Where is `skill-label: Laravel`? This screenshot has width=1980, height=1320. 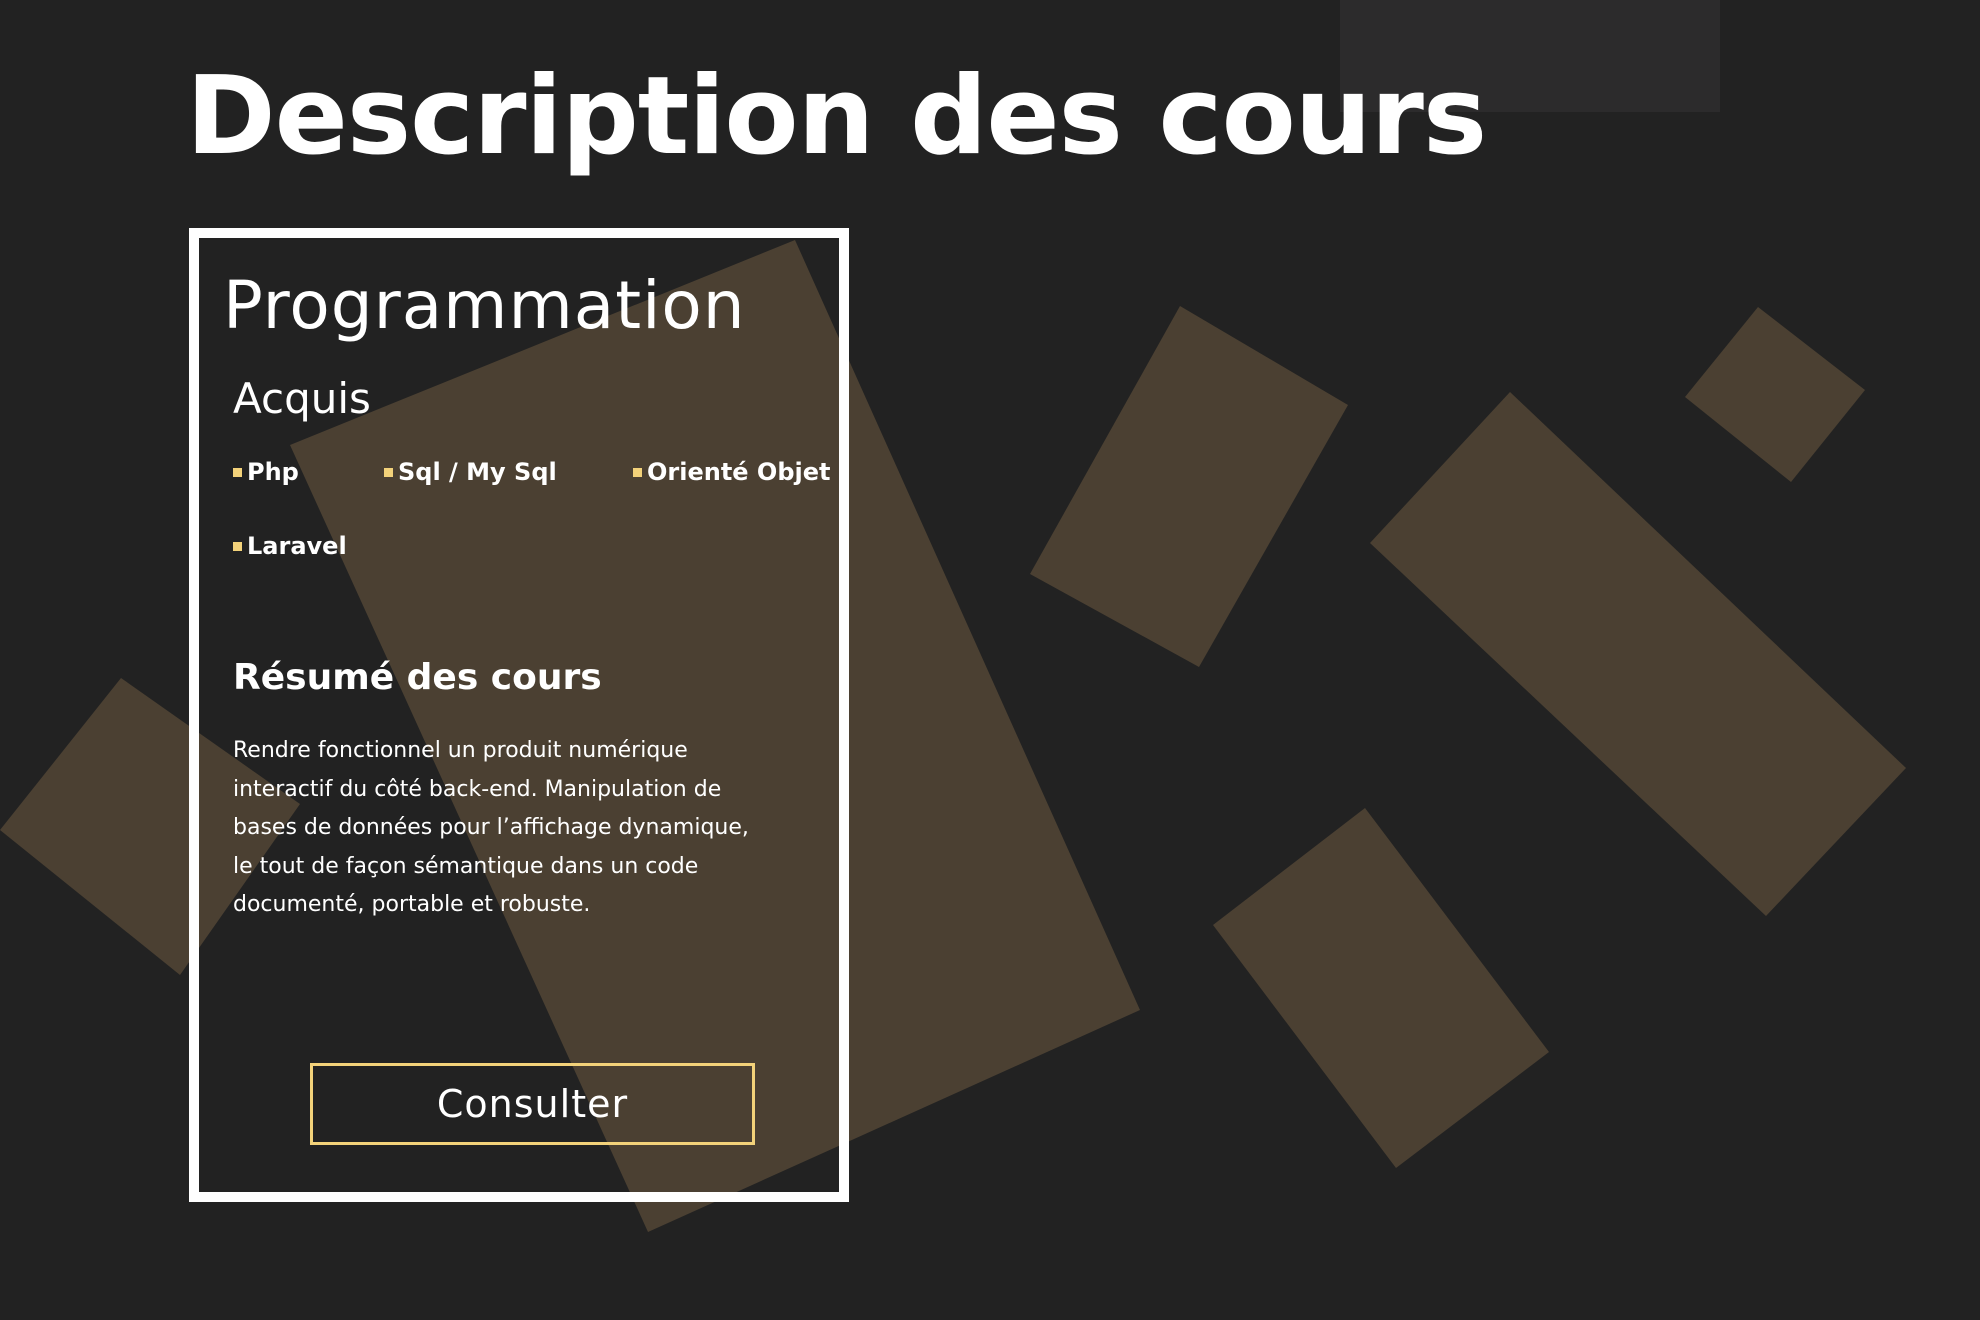
skill-label: Laravel is located at coordinates (297, 546).